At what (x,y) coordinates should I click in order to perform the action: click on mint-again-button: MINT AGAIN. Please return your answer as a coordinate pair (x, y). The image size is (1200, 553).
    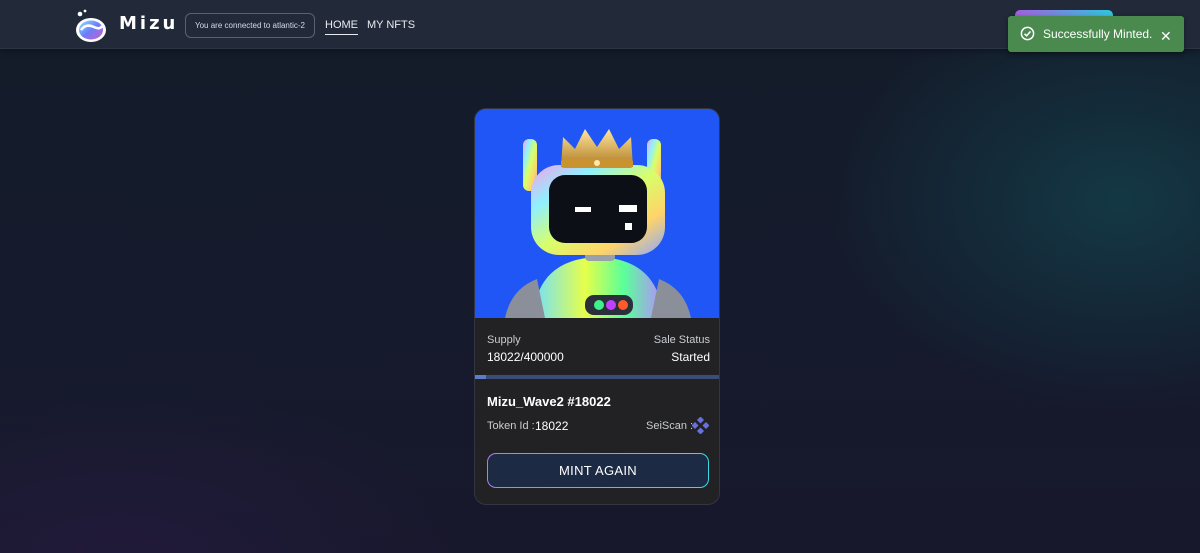
    Looking at the image, I should click on (598, 470).